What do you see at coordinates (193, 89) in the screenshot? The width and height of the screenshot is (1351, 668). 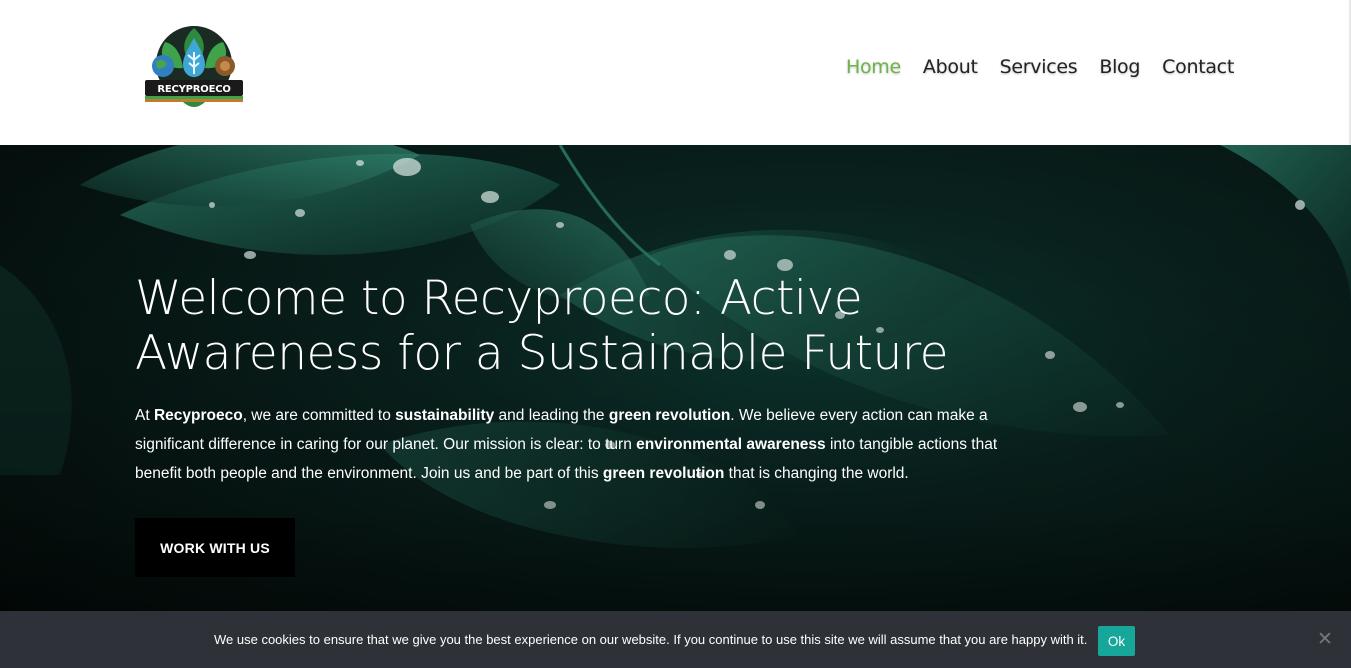 I see `logo-wordmark: RECYPROECO` at bounding box center [193, 89].